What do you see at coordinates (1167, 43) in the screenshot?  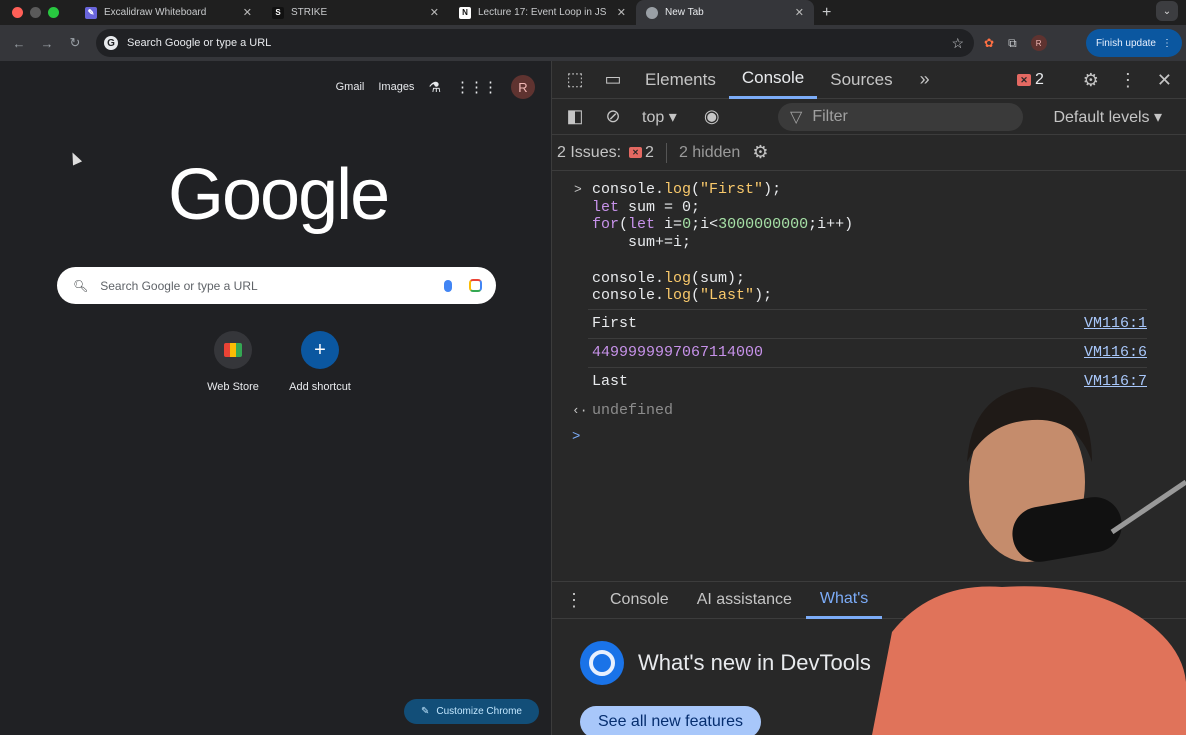 I see `more-vert-icon: ⋮` at bounding box center [1167, 43].